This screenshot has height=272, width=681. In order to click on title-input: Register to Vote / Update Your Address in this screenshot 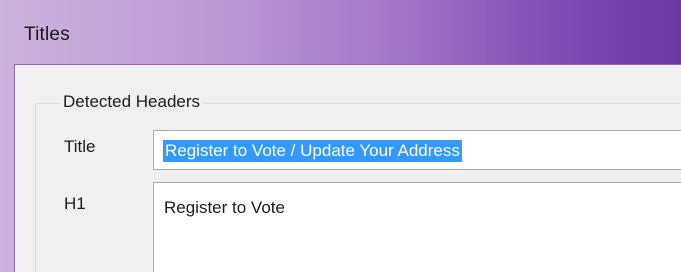, I will do `click(417, 150)`.